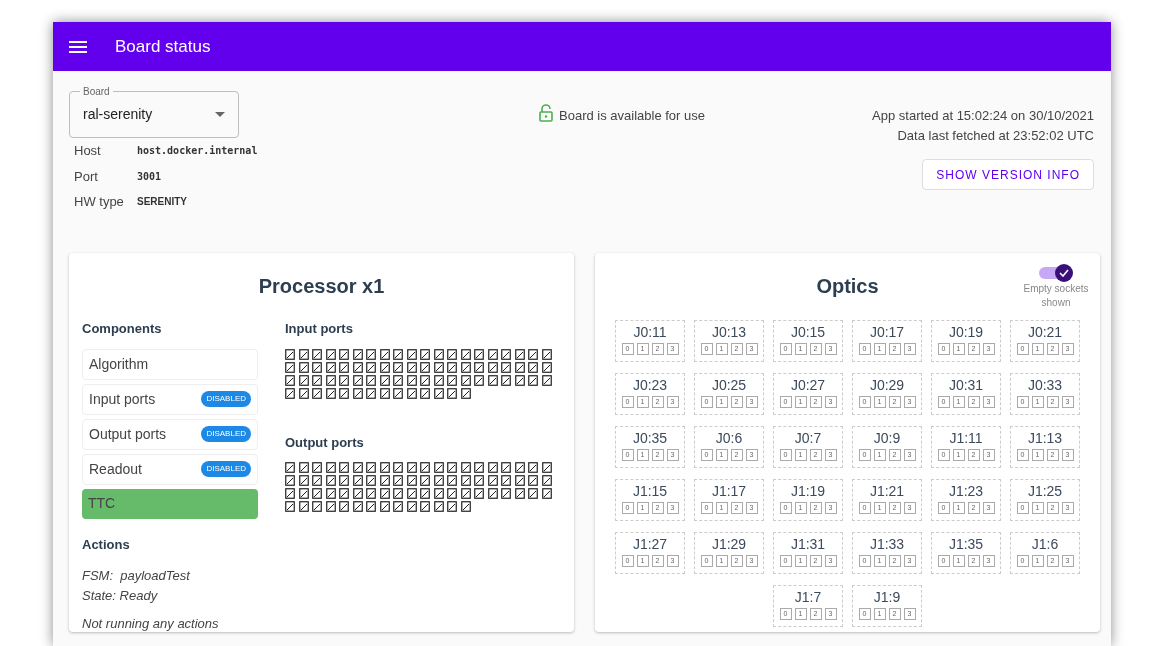 This screenshot has height=646, width=1152. I want to click on socket-label: J1:31, so click(808, 544).